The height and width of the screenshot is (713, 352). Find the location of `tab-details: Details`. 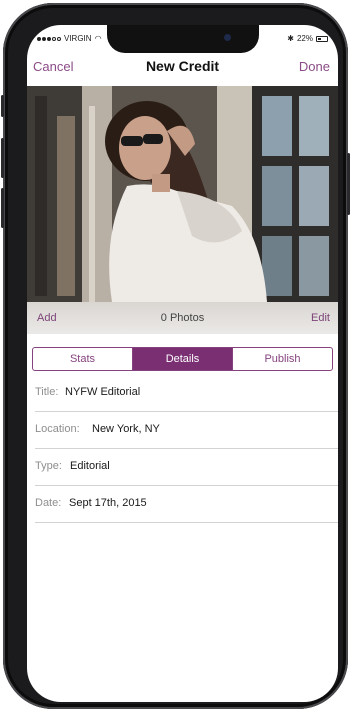

tab-details: Details is located at coordinates (183, 359).